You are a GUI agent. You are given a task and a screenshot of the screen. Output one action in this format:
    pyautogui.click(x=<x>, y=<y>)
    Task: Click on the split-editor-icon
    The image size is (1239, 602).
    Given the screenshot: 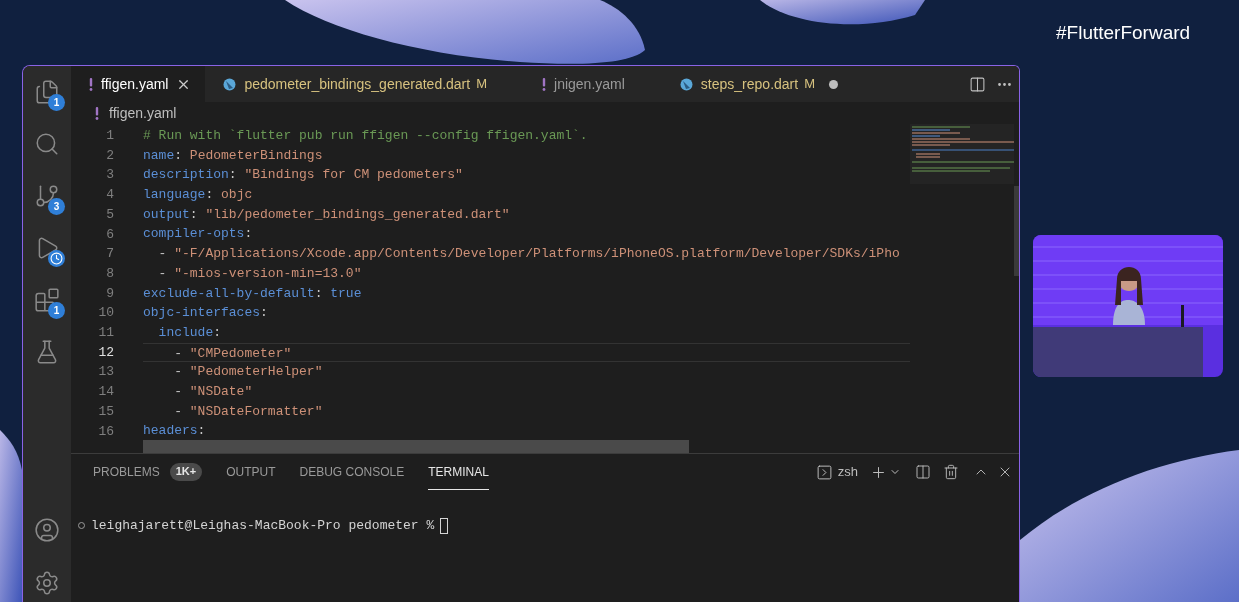 What is the action you would take?
    pyautogui.click(x=977, y=84)
    